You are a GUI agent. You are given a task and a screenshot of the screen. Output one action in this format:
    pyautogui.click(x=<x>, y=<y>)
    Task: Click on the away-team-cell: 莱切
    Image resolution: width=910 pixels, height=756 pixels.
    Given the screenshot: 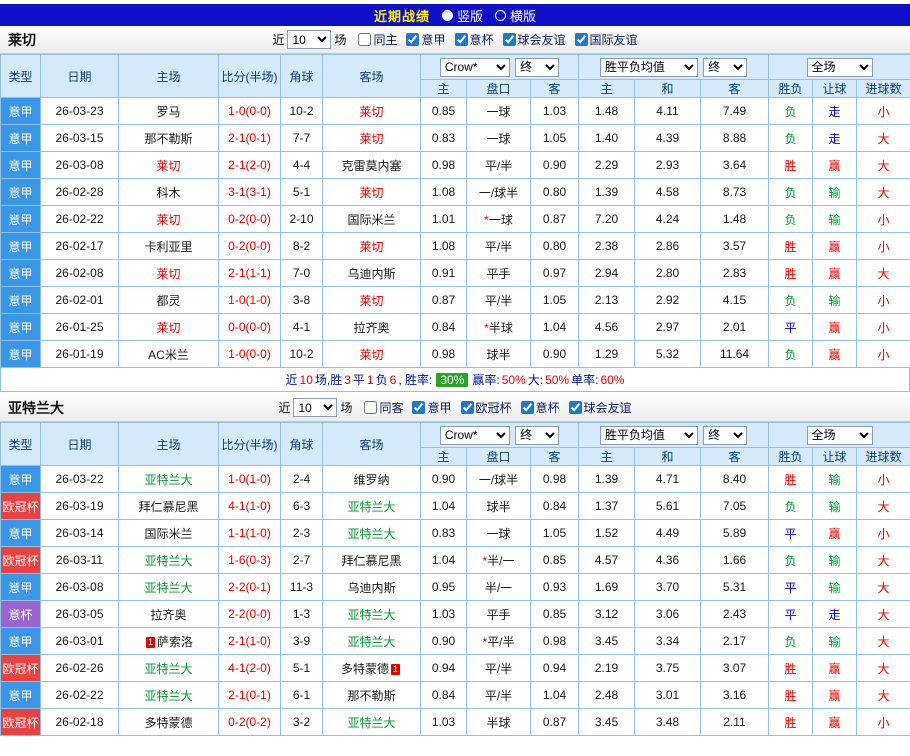 What is the action you would take?
    pyautogui.click(x=372, y=300)
    